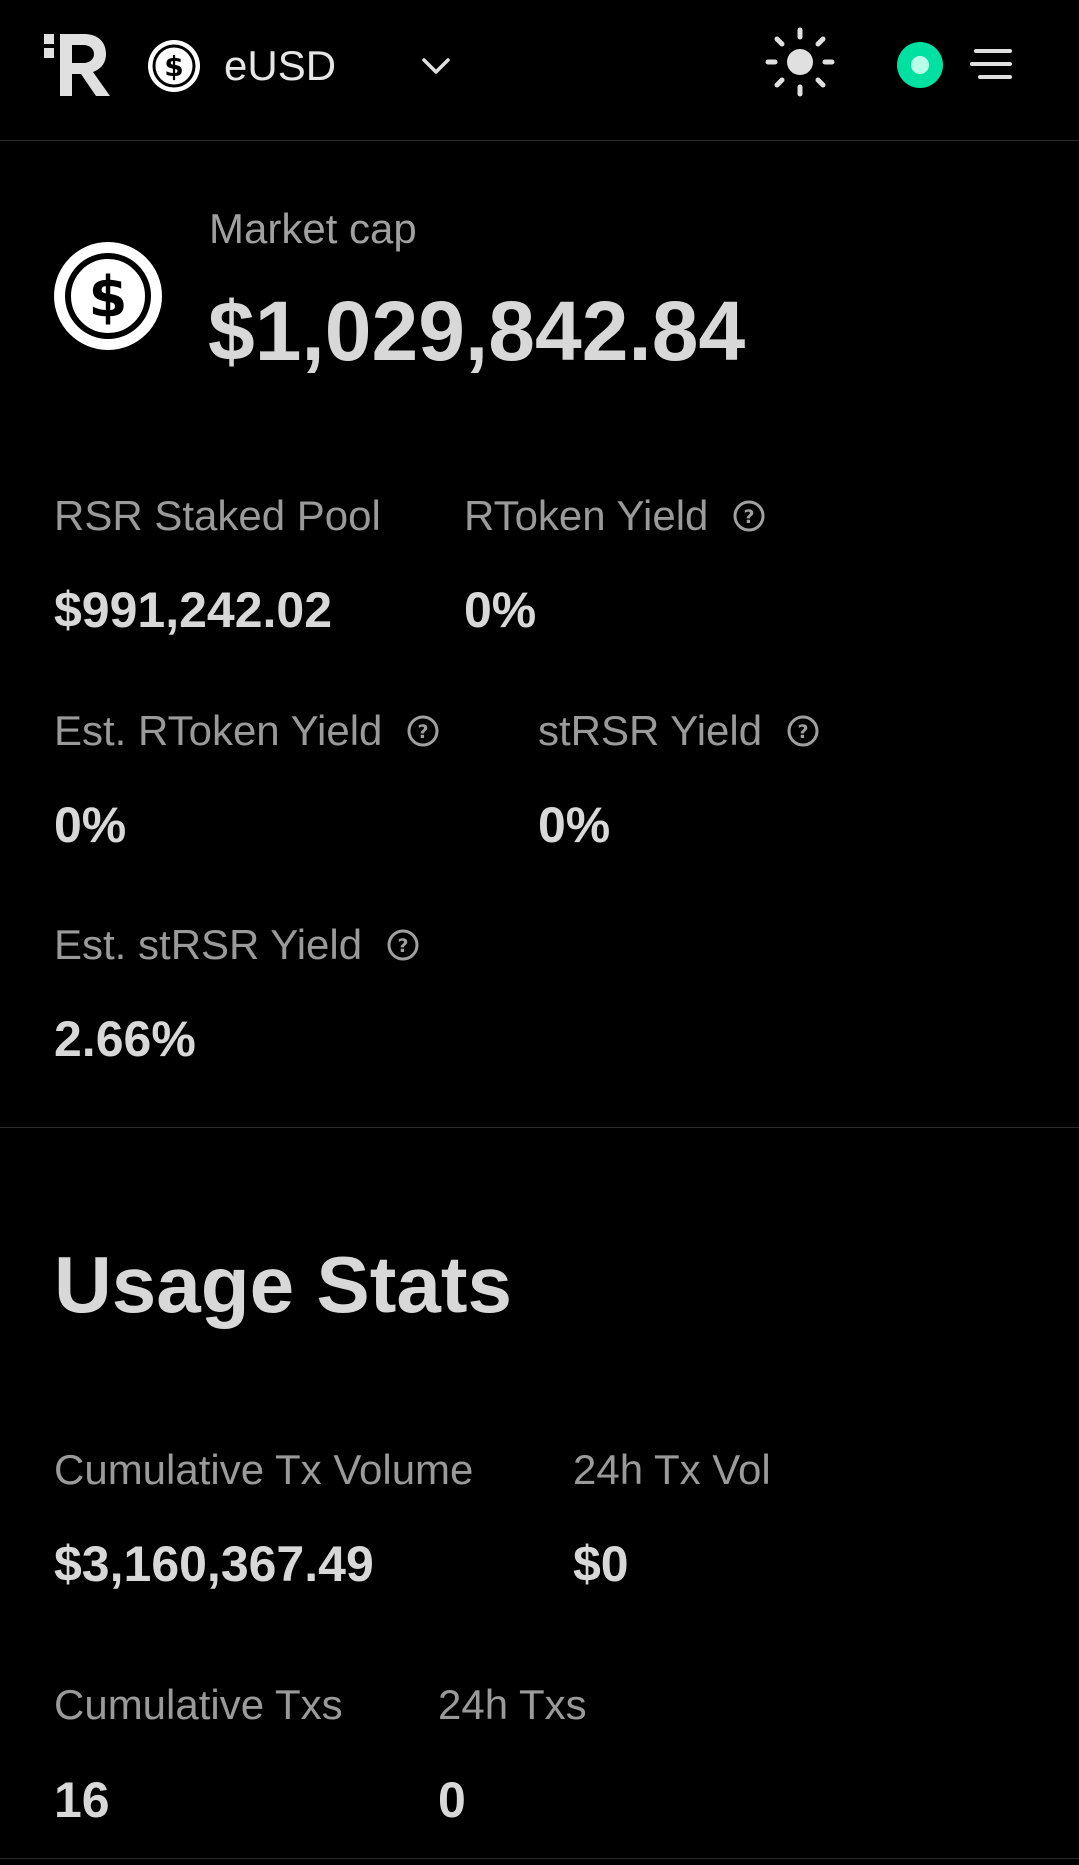 This screenshot has width=1079, height=1865. What do you see at coordinates (586, 515) in the screenshot?
I see `rtoken-yield-label-text: RToken Yield` at bounding box center [586, 515].